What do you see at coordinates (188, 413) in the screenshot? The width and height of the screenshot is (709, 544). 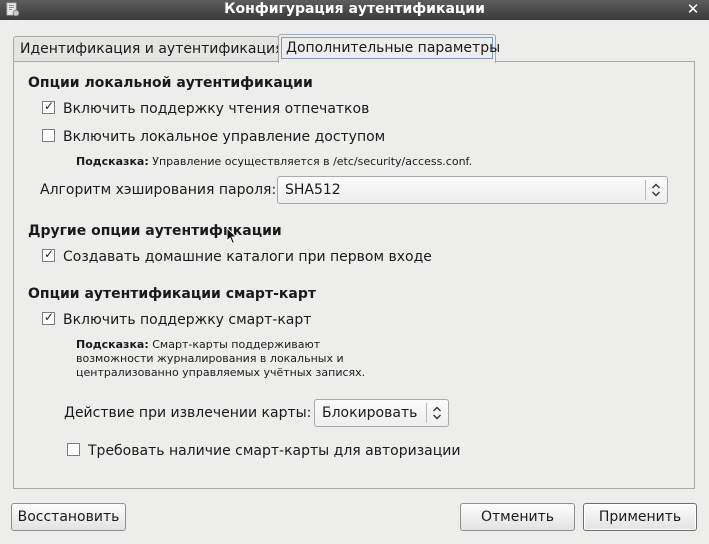 I see `card-removal-label: Действие при извлечении карты:` at bounding box center [188, 413].